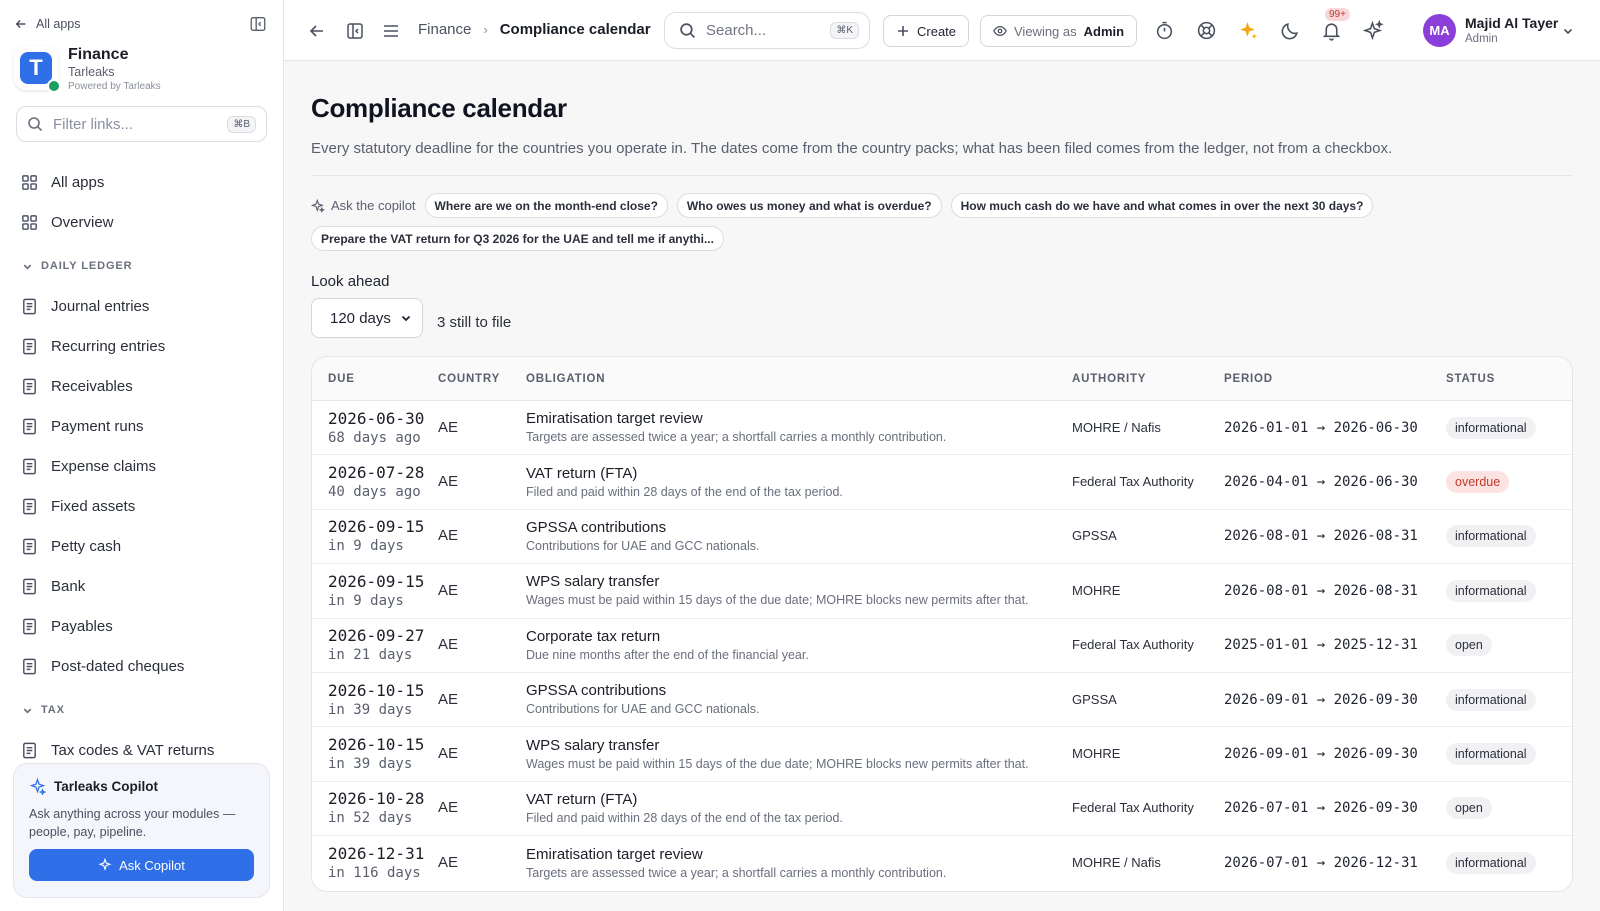  What do you see at coordinates (1321, 482) in the screenshot?
I see `period: 2026-04-01 → 2026-06-30` at bounding box center [1321, 482].